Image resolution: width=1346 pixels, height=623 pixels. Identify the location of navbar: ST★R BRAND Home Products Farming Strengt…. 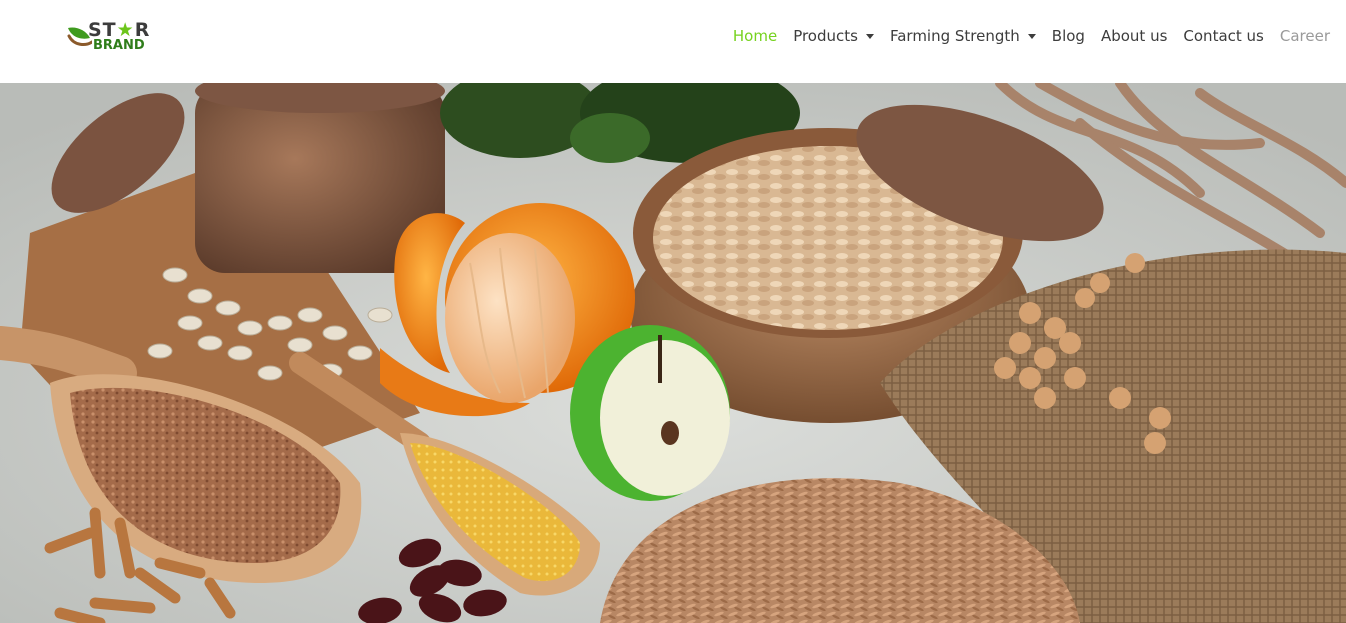
(673, 41).